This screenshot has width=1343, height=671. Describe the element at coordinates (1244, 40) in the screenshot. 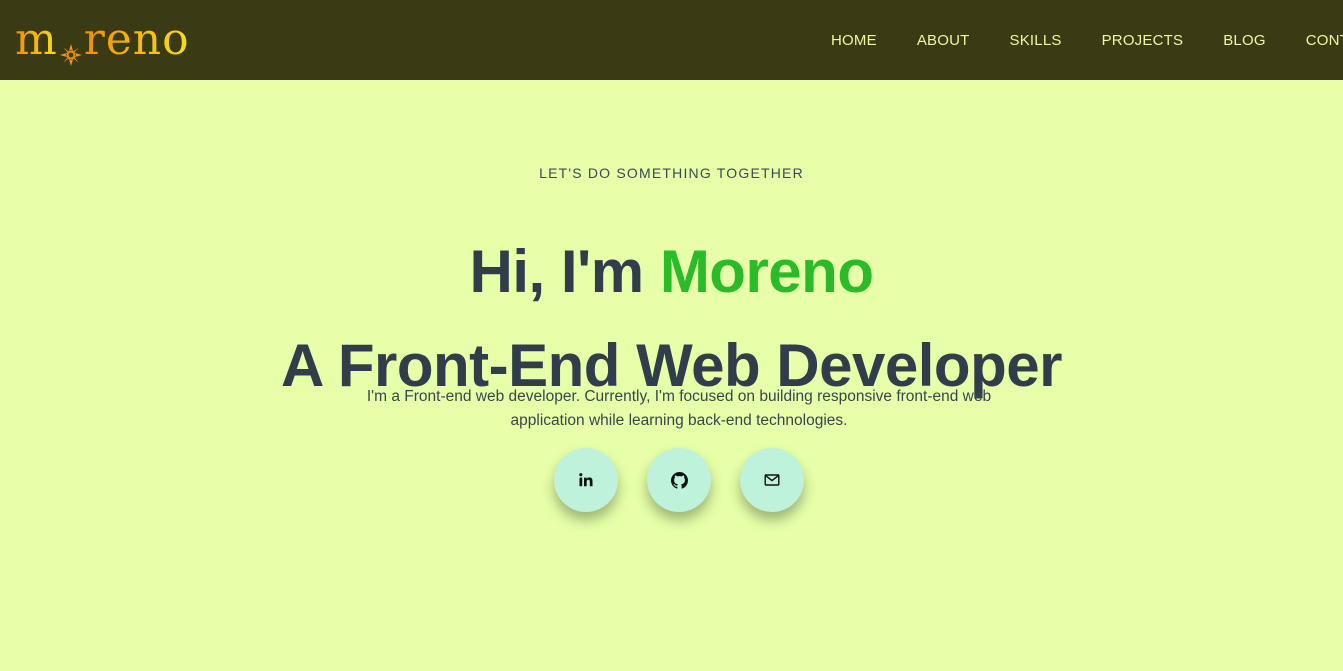

I see `nav-blog: BLOG` at that location.